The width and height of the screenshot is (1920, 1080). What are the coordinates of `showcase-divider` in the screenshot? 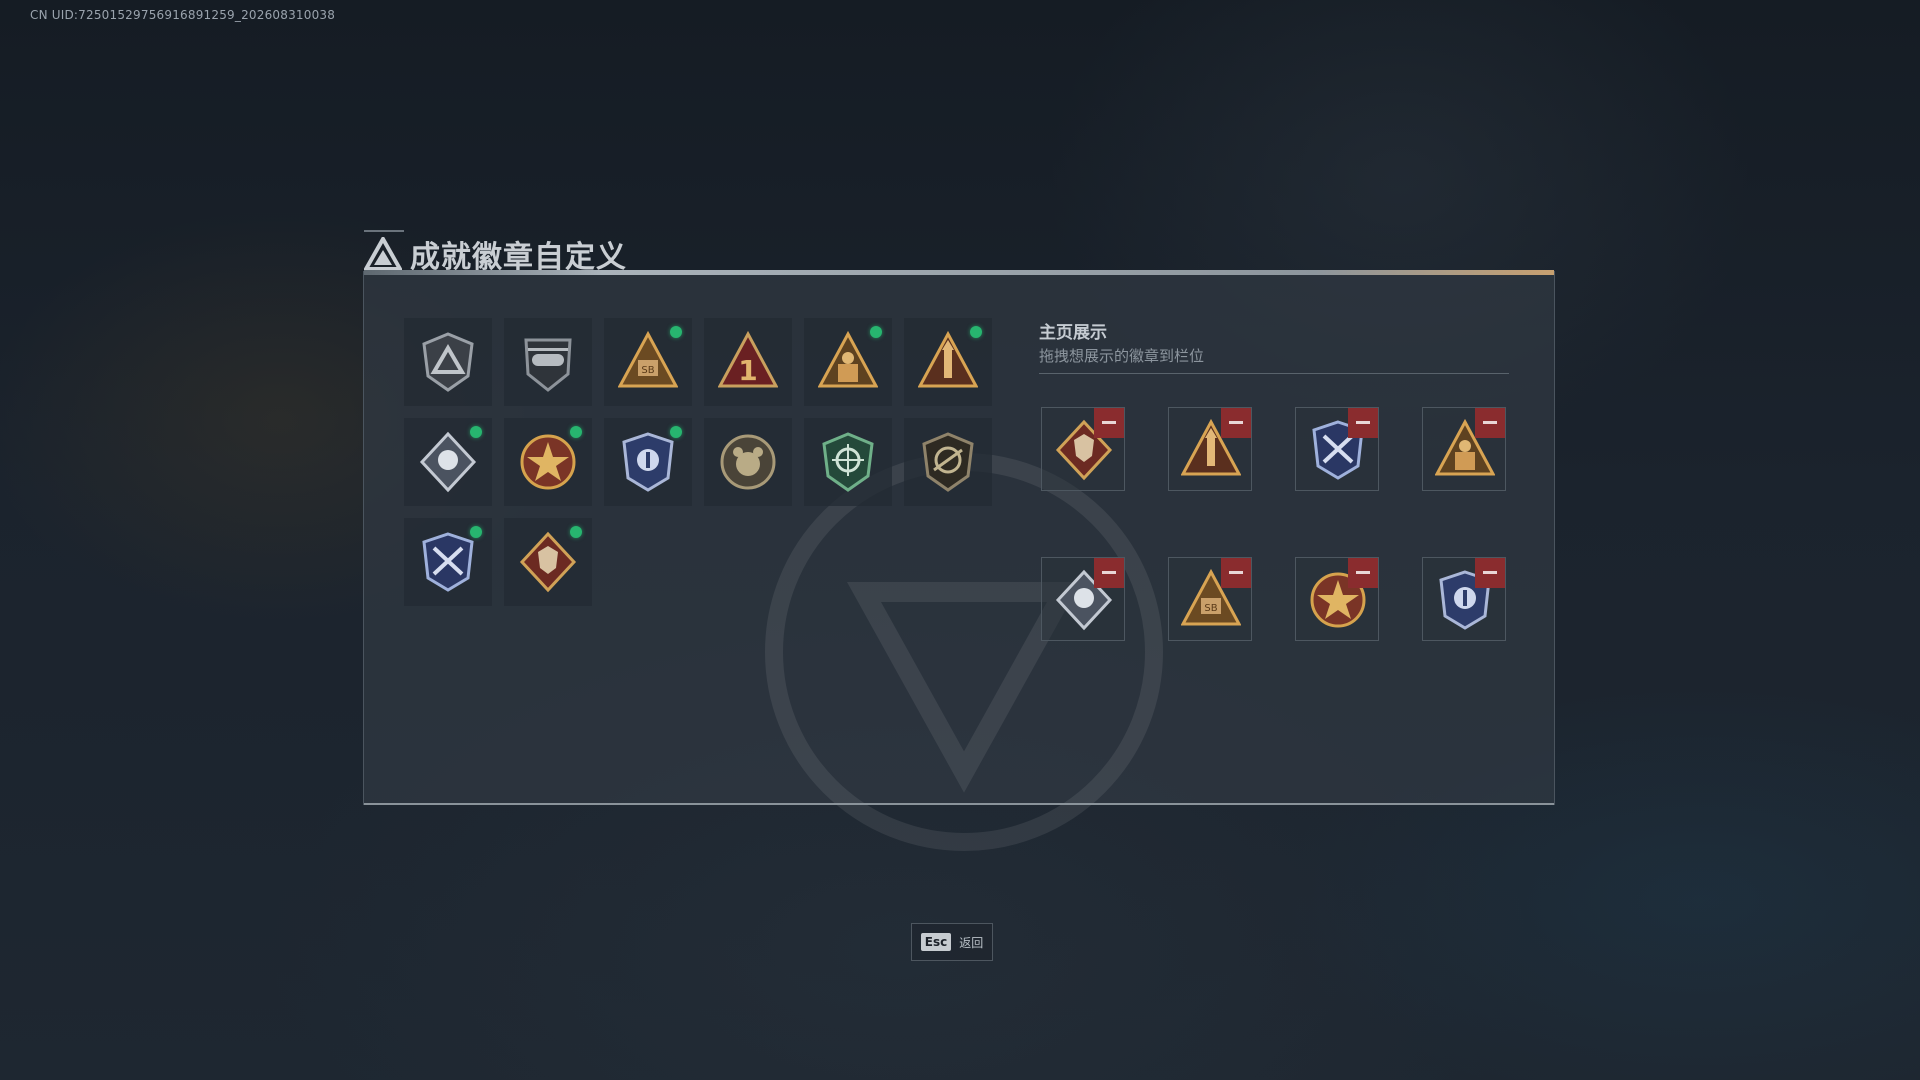 It's located at (1274, 373).